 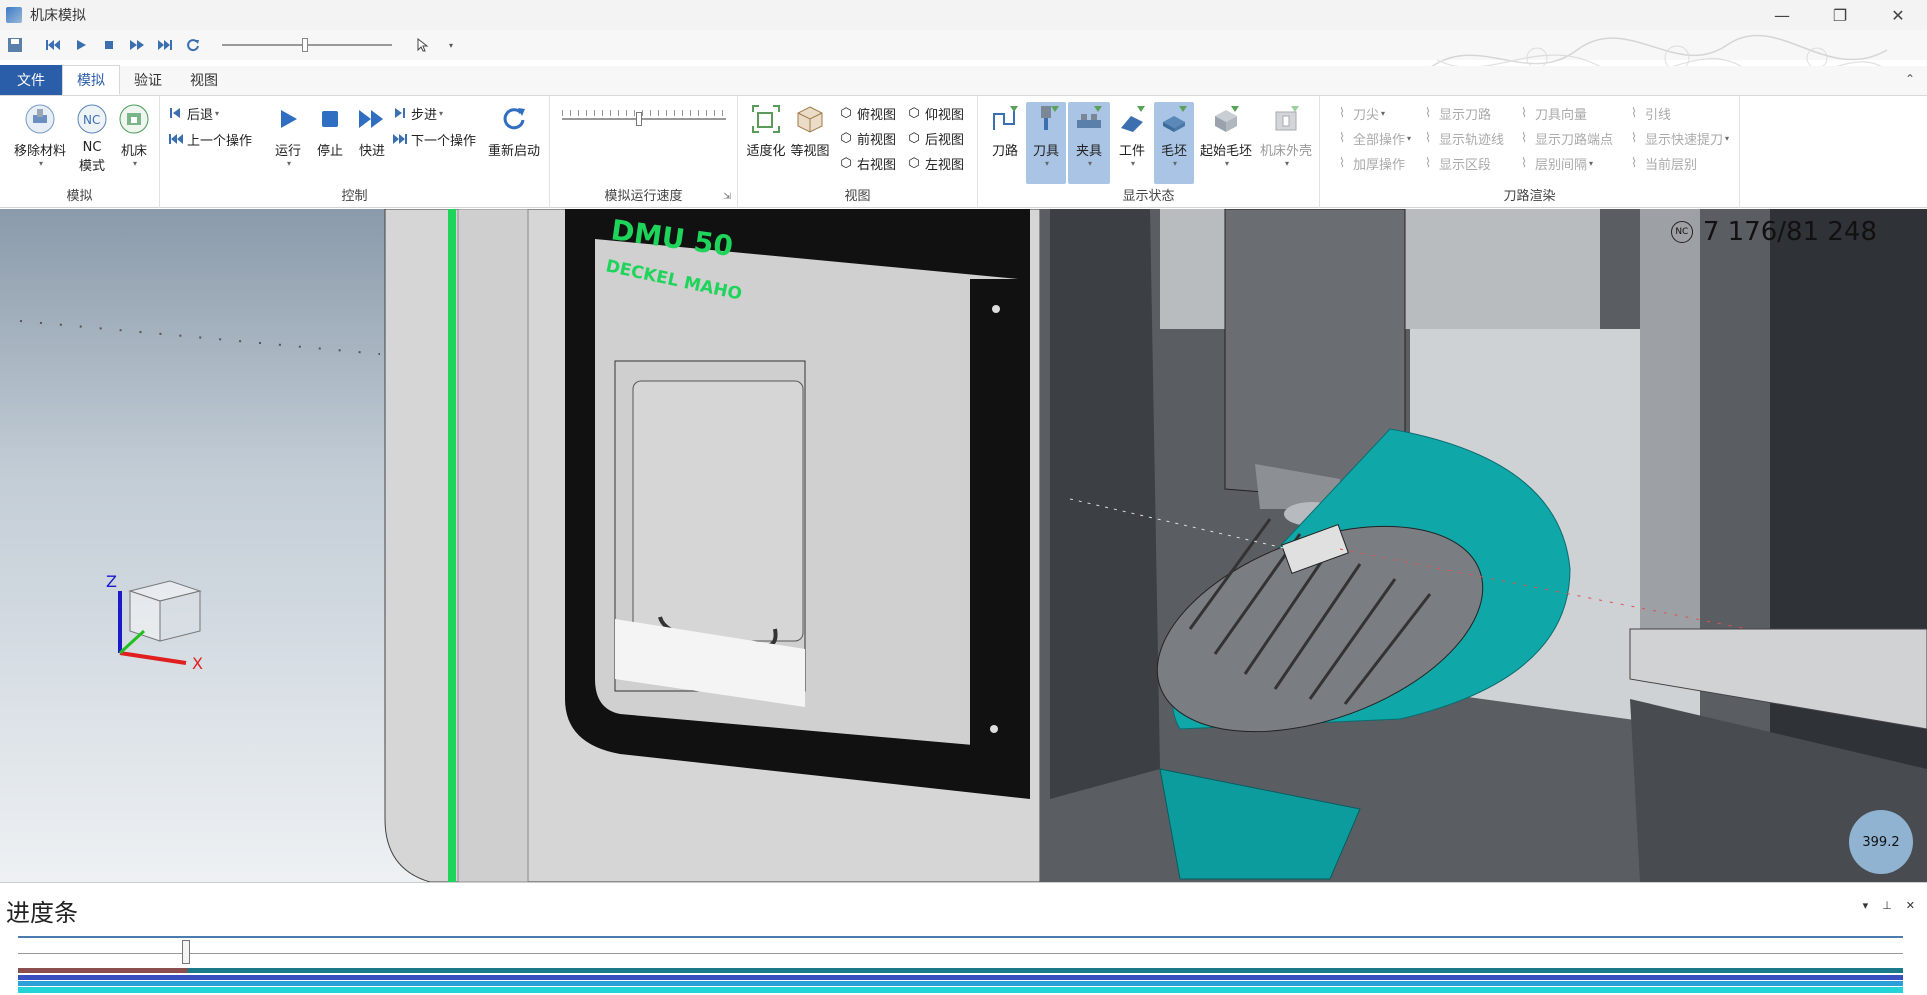 I want to click on next-operation-label: 下一个操作, so click(x=444, y=141).